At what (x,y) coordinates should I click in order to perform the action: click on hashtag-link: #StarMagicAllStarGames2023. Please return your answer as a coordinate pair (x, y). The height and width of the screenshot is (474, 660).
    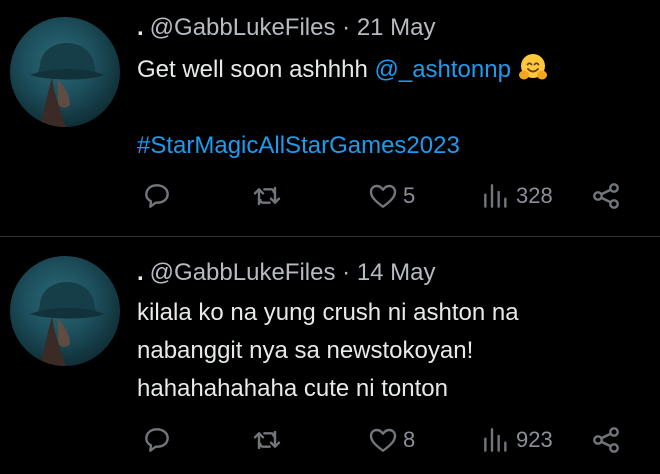
    Looking at the image, I should click on (343, 146).